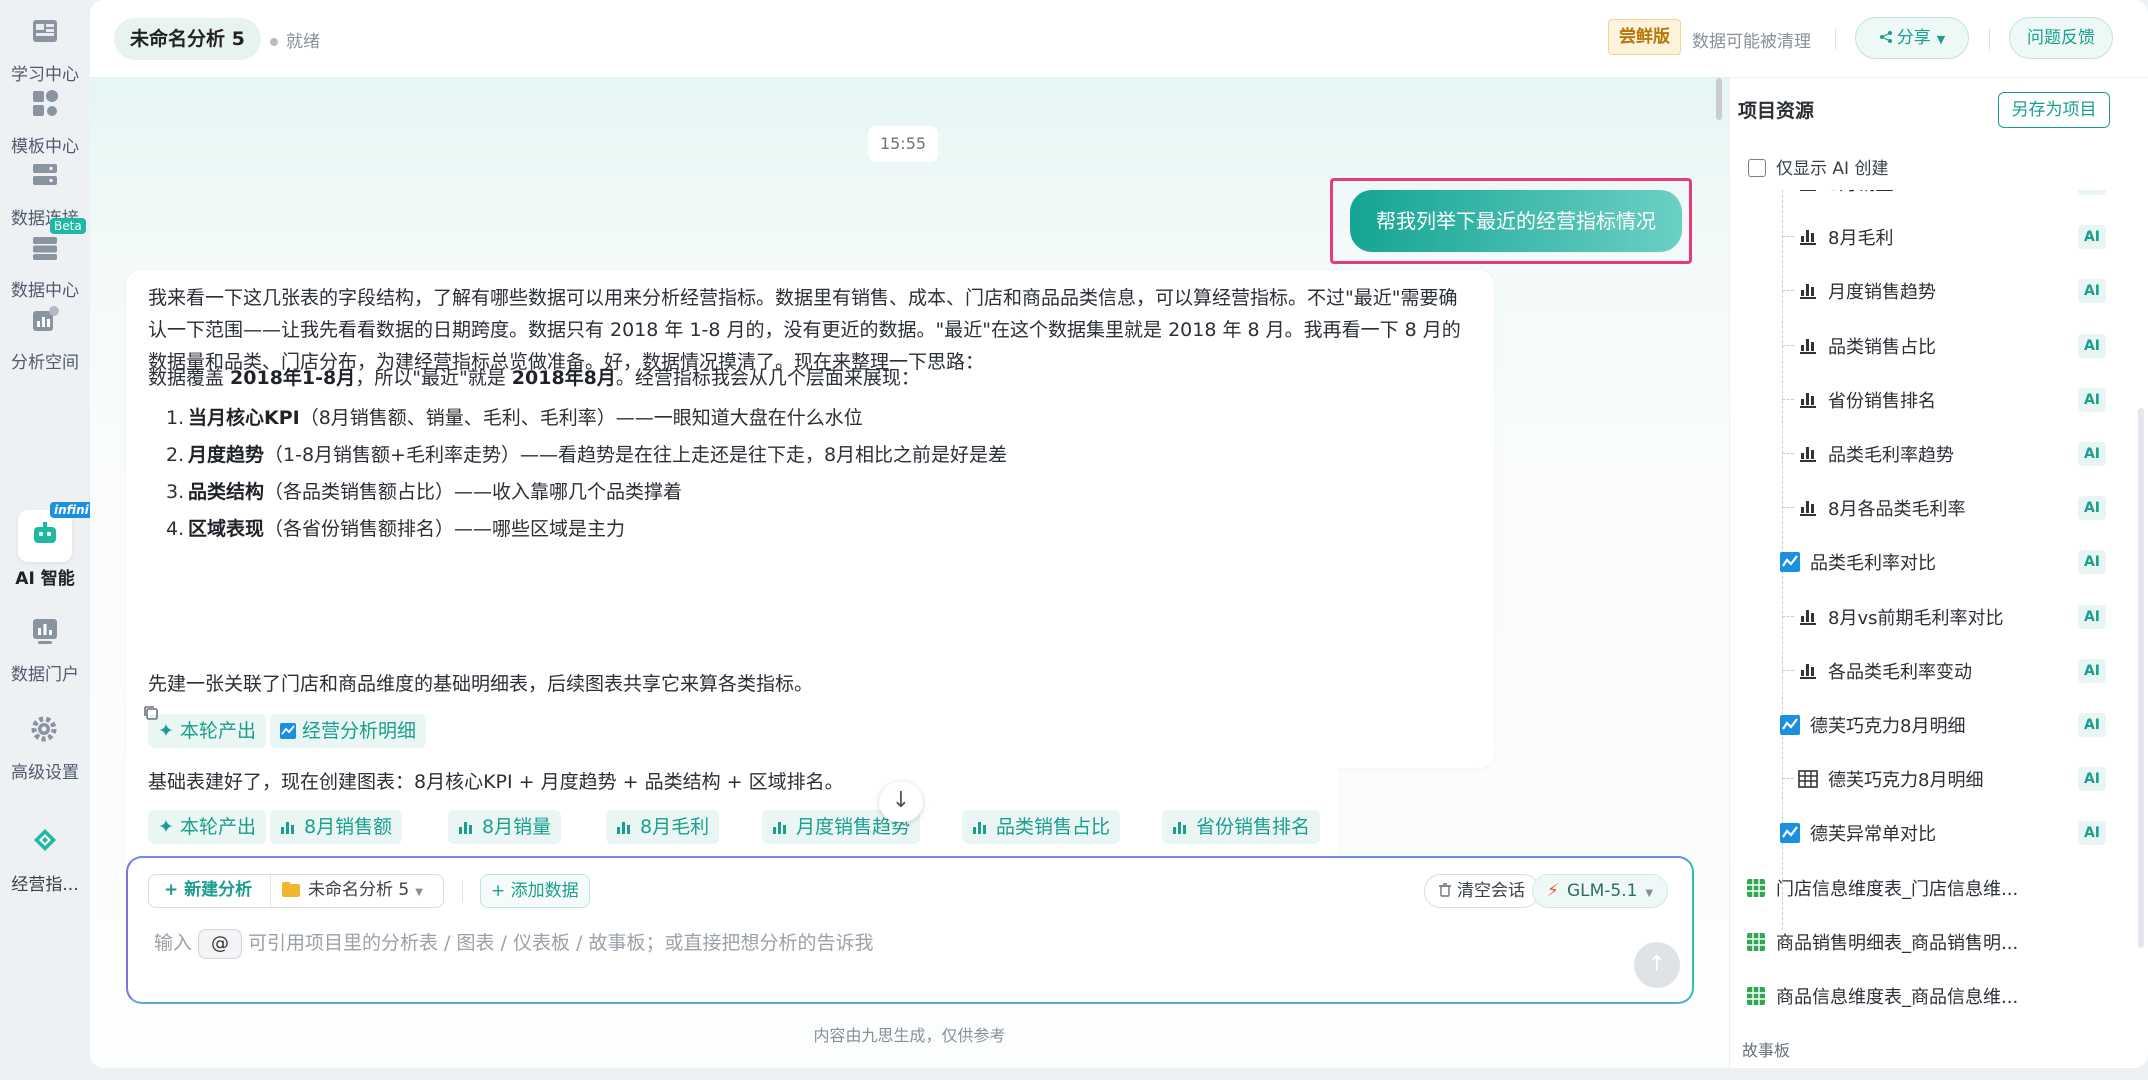 This screenshot has width=2148, height=1080. Describe the element at coordinates (1873, 835) in the screenshot. I see `tree-item-label: 德芙异常单对比` at that location.